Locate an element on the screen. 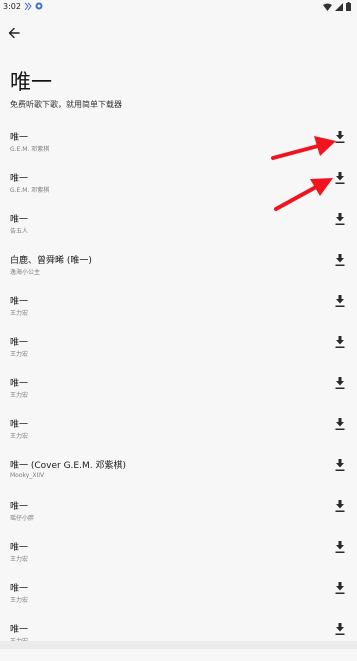  song-title: 白鹿、曾舜晞 (唯一) is located at coordinates (51, 261).